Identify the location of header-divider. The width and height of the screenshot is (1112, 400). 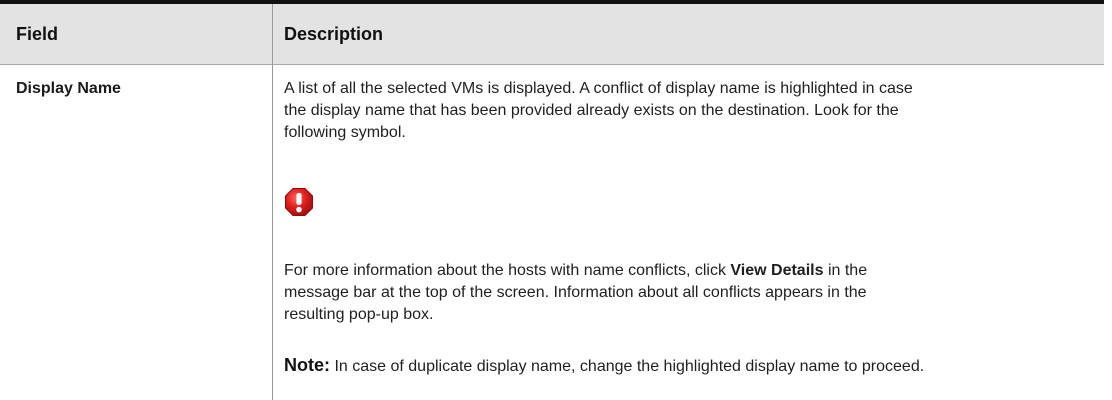
(552, 64).